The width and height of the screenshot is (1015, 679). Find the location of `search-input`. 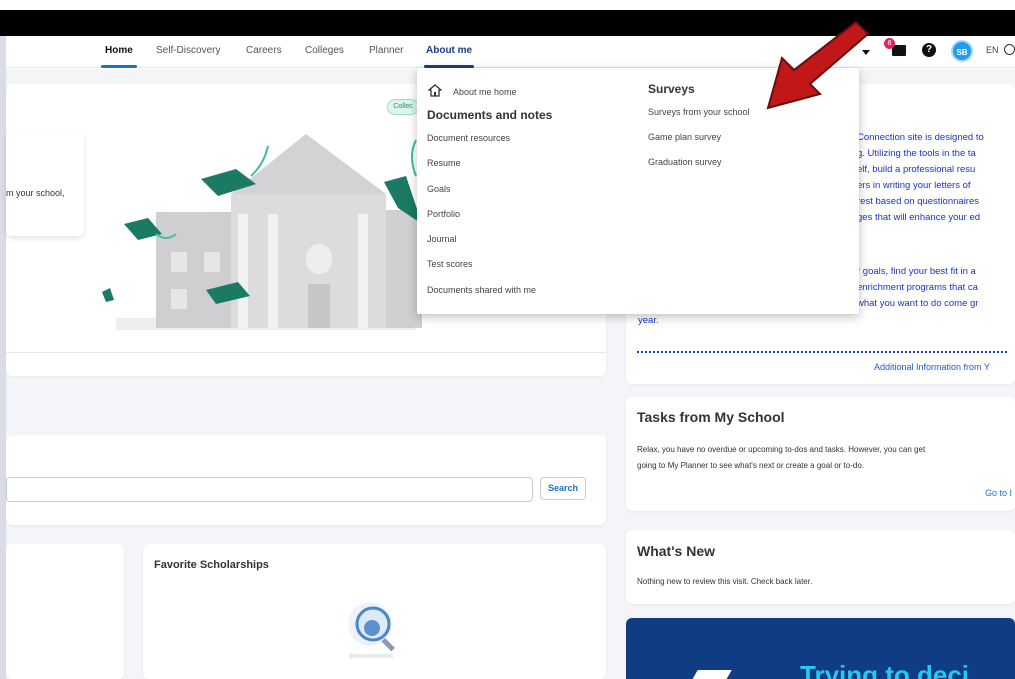

search-input is located at coordinates (269, 489).